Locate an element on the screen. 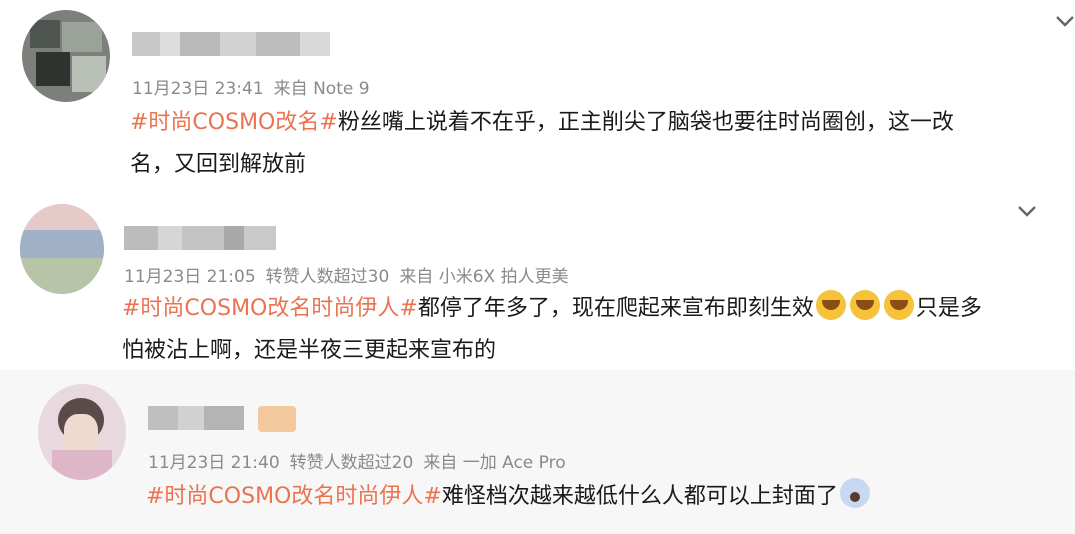  user-badge-blurred is located at coordinates (277, 419).